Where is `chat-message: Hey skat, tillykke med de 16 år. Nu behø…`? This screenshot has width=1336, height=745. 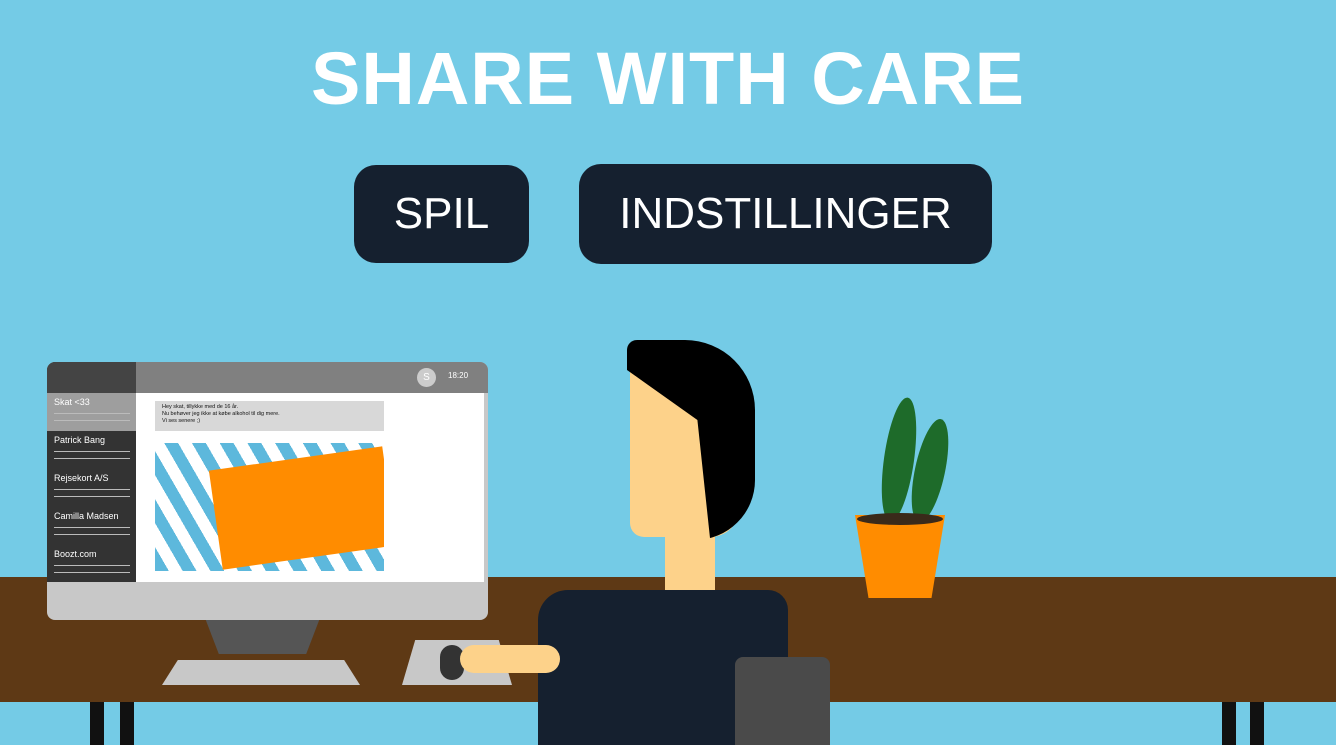
chat-message: Hey skat, tillykke med de 16 år. Nu behø… is located at coordinates (269, 416).